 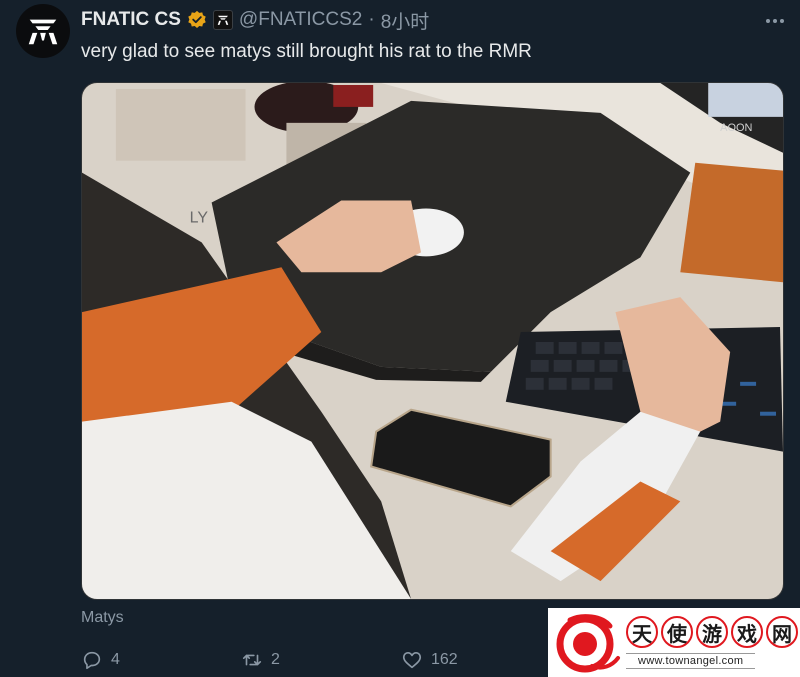 What do you see at coordinates (736, 128) in the screenshot?
I see `monitor-brand-text: AOON` at bounding box center [736, 128].